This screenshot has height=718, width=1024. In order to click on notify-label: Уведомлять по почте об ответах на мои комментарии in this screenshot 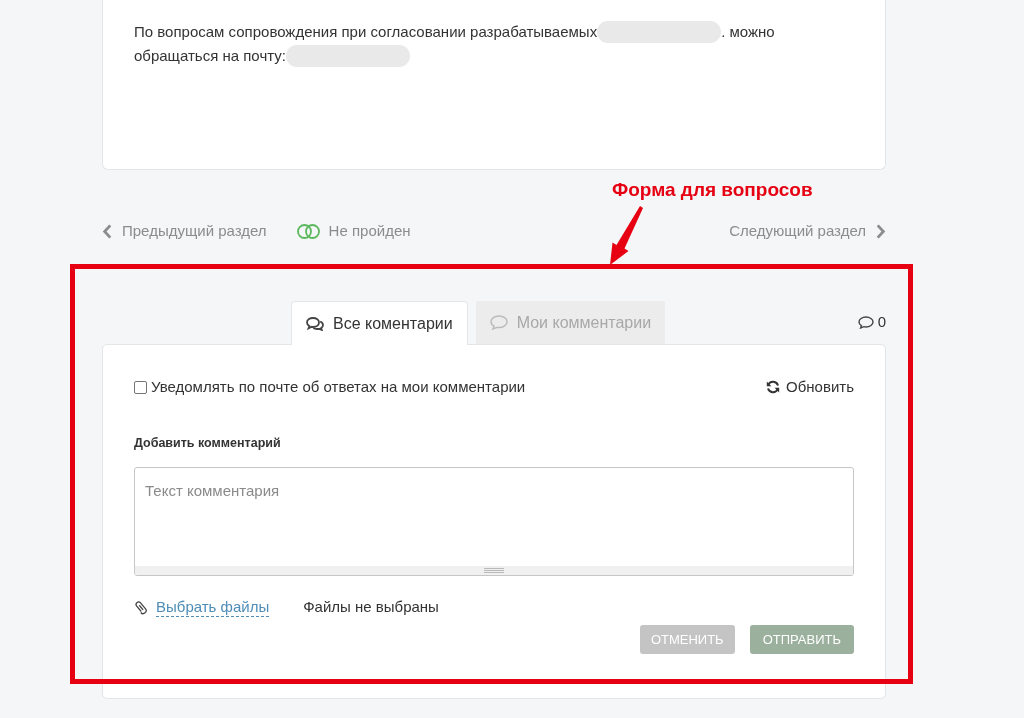, I will do `click(338, 386)`.